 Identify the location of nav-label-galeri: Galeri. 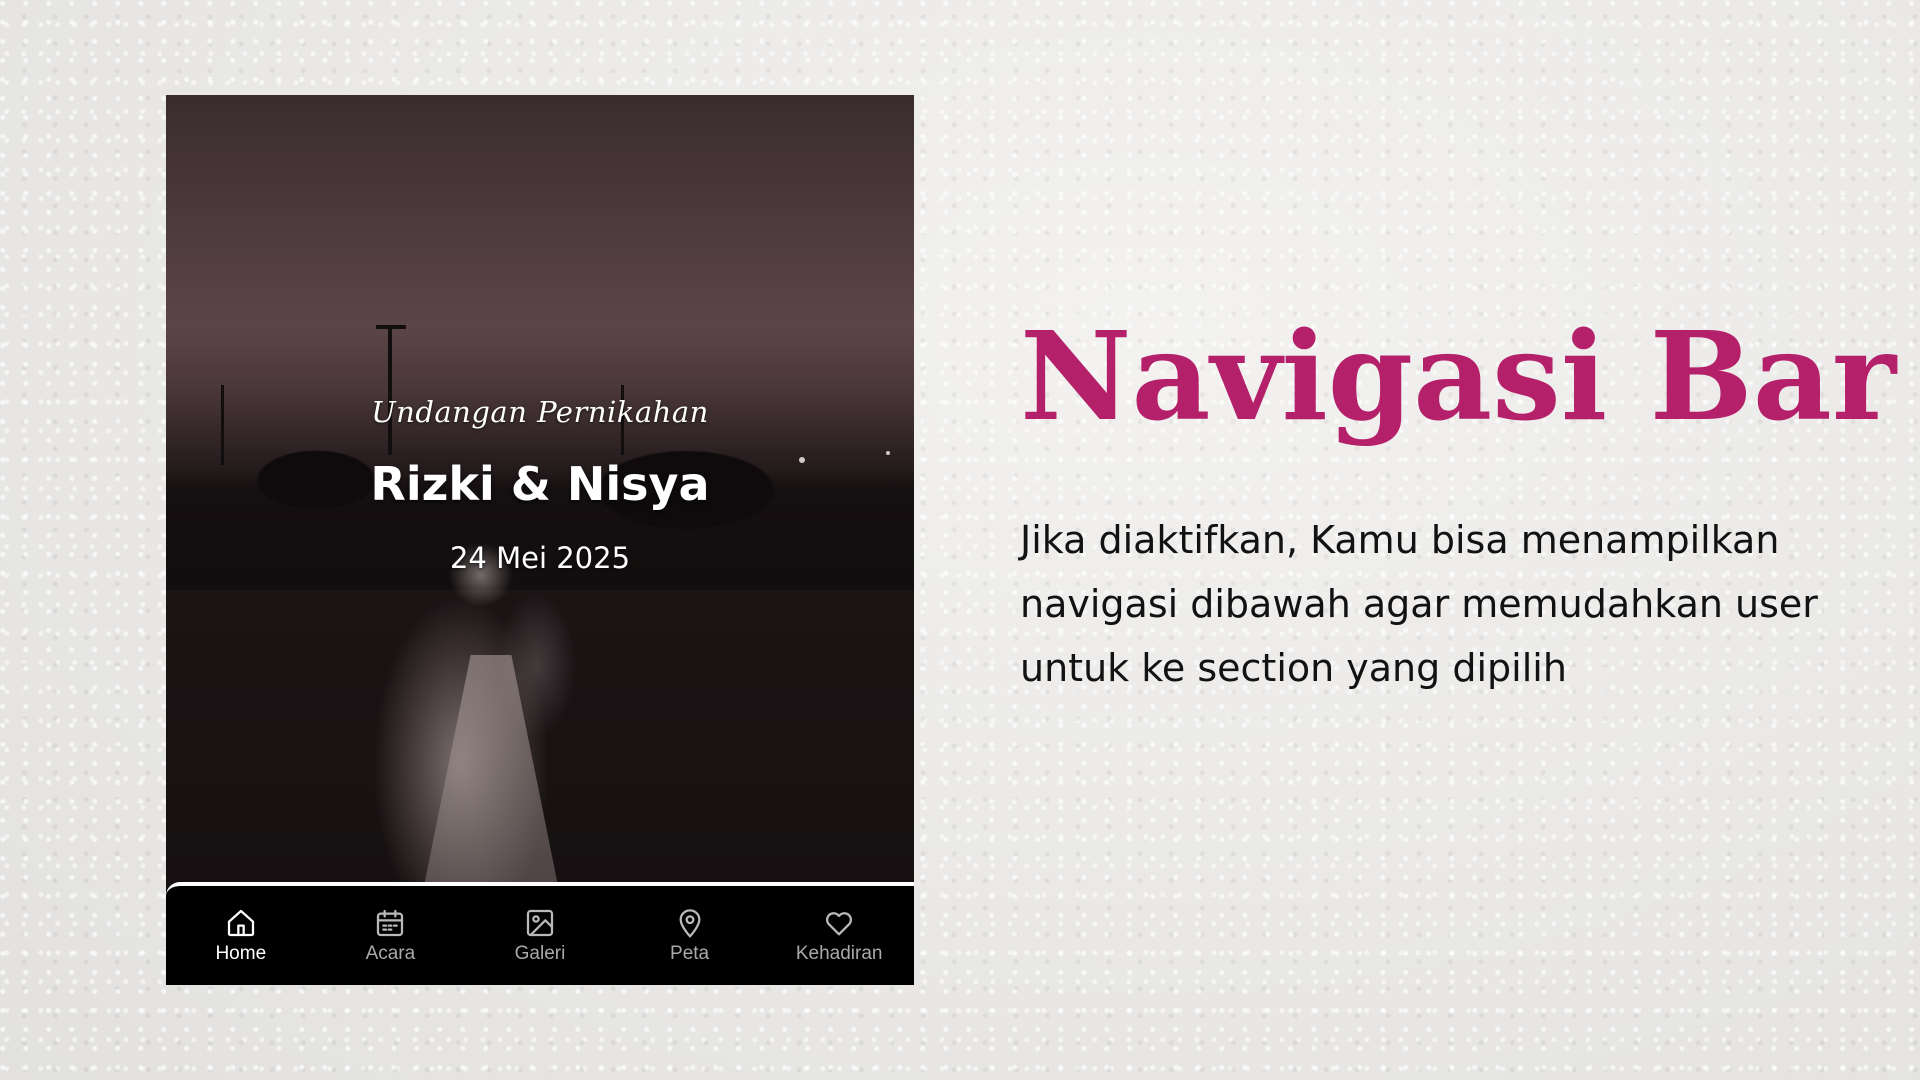
(540, 953).